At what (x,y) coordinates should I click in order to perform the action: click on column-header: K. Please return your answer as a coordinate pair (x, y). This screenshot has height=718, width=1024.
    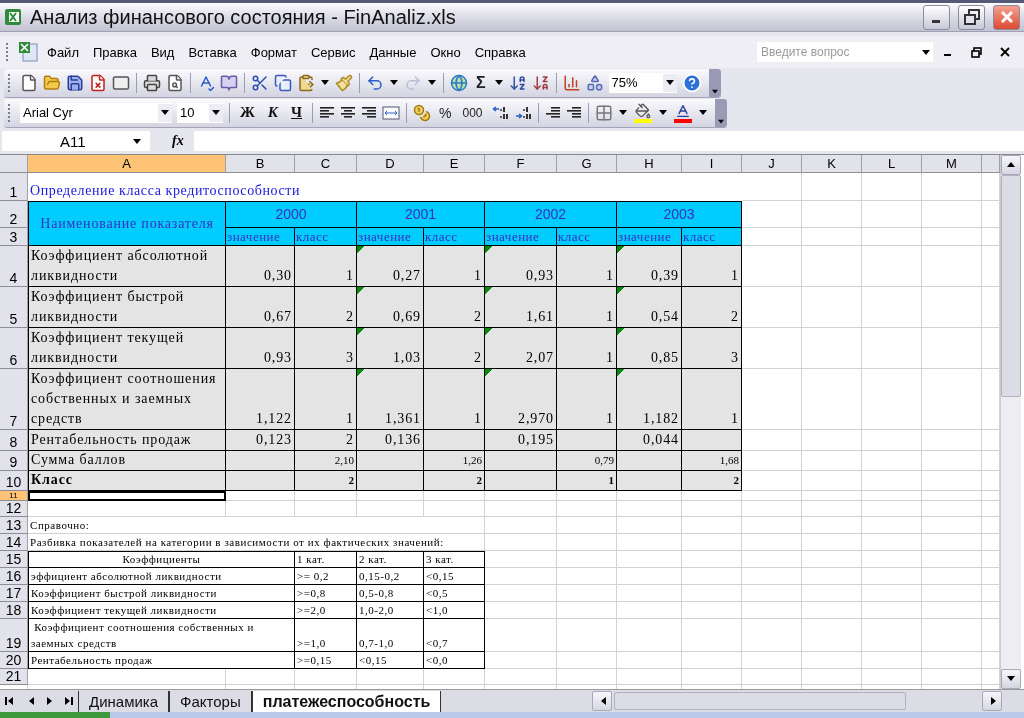
    Looking at the image, I should click on (832, 164).